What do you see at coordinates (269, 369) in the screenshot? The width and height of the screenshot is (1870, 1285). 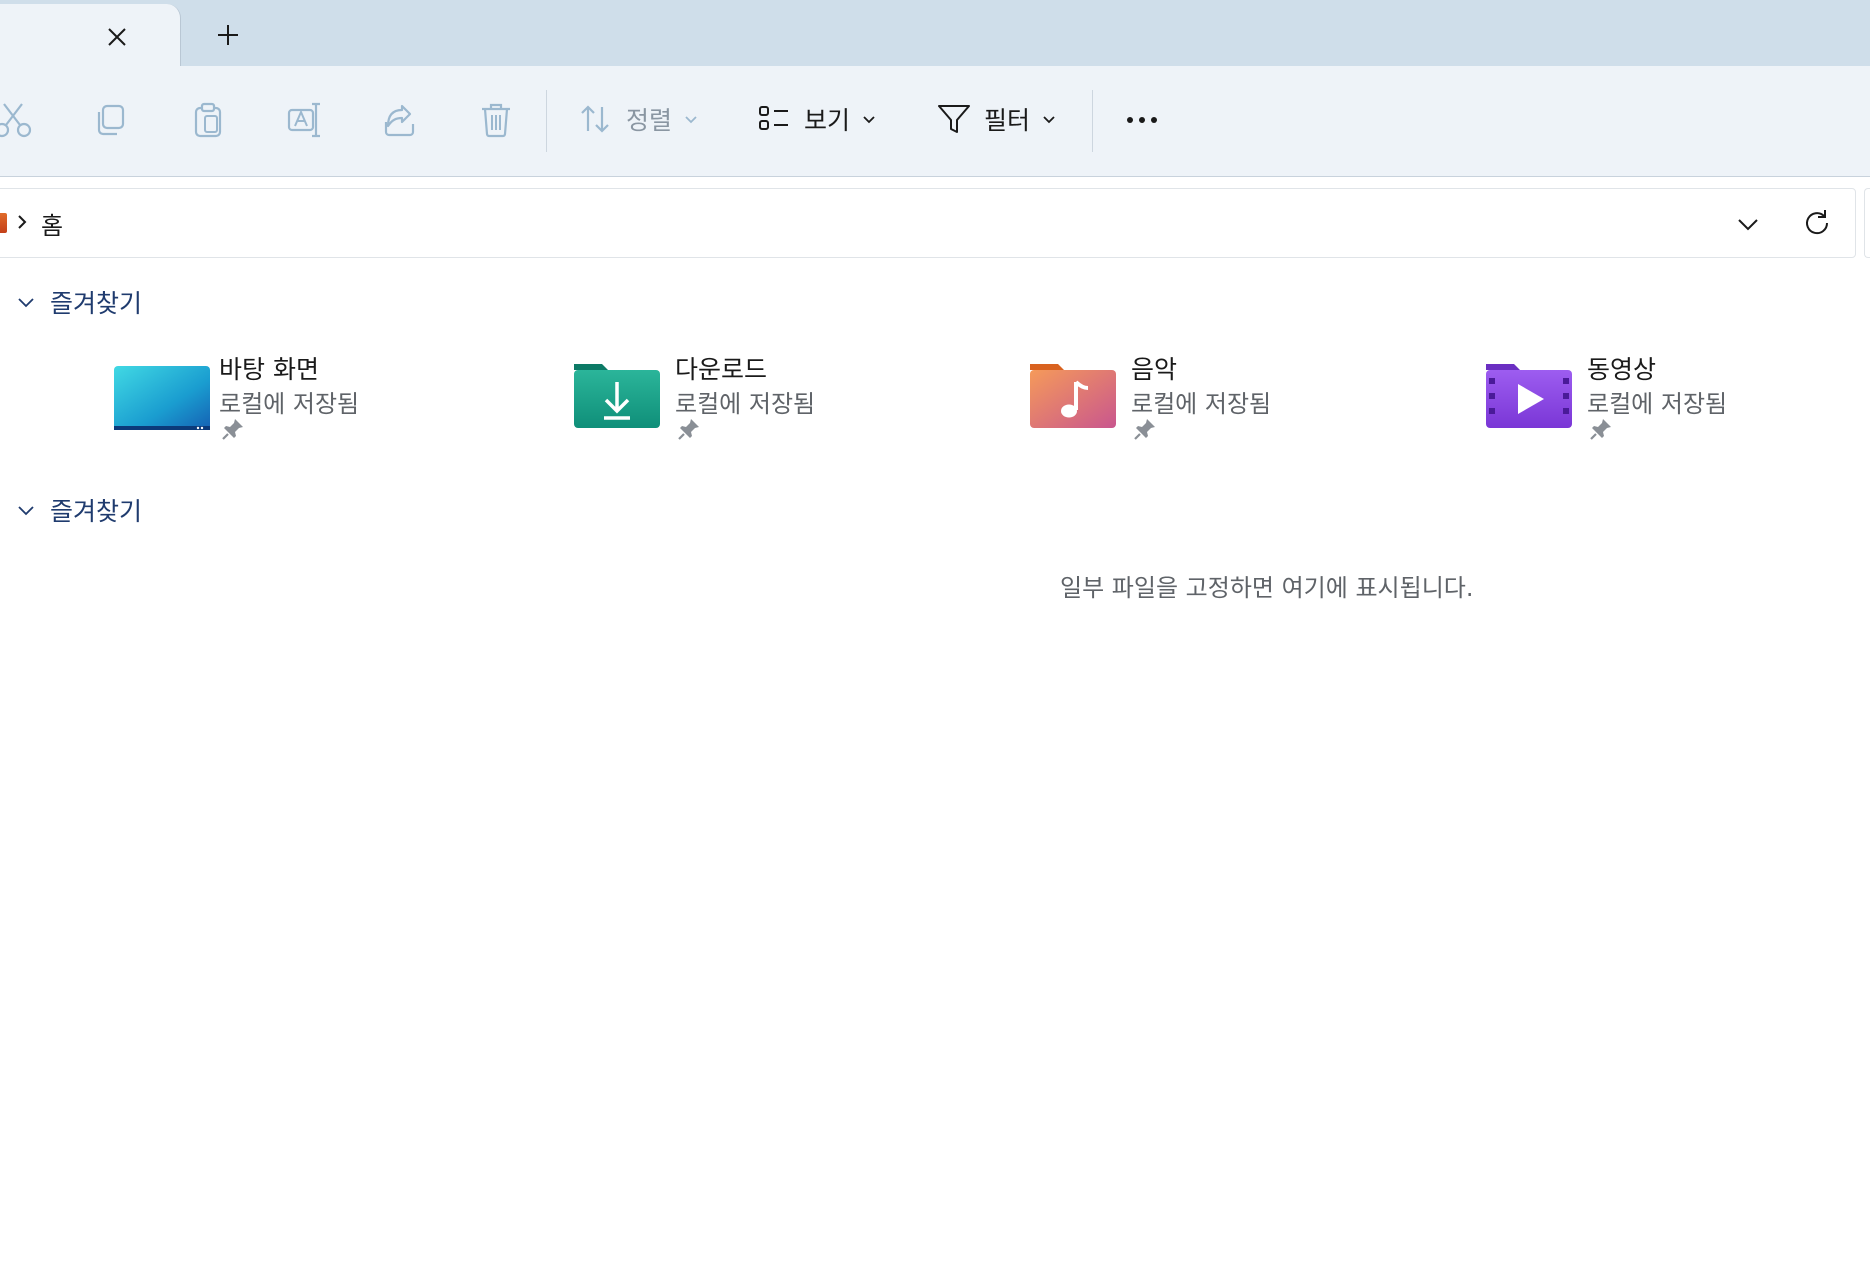 I see `item-name: 바탕 화면` at bounding box center [269, 369].